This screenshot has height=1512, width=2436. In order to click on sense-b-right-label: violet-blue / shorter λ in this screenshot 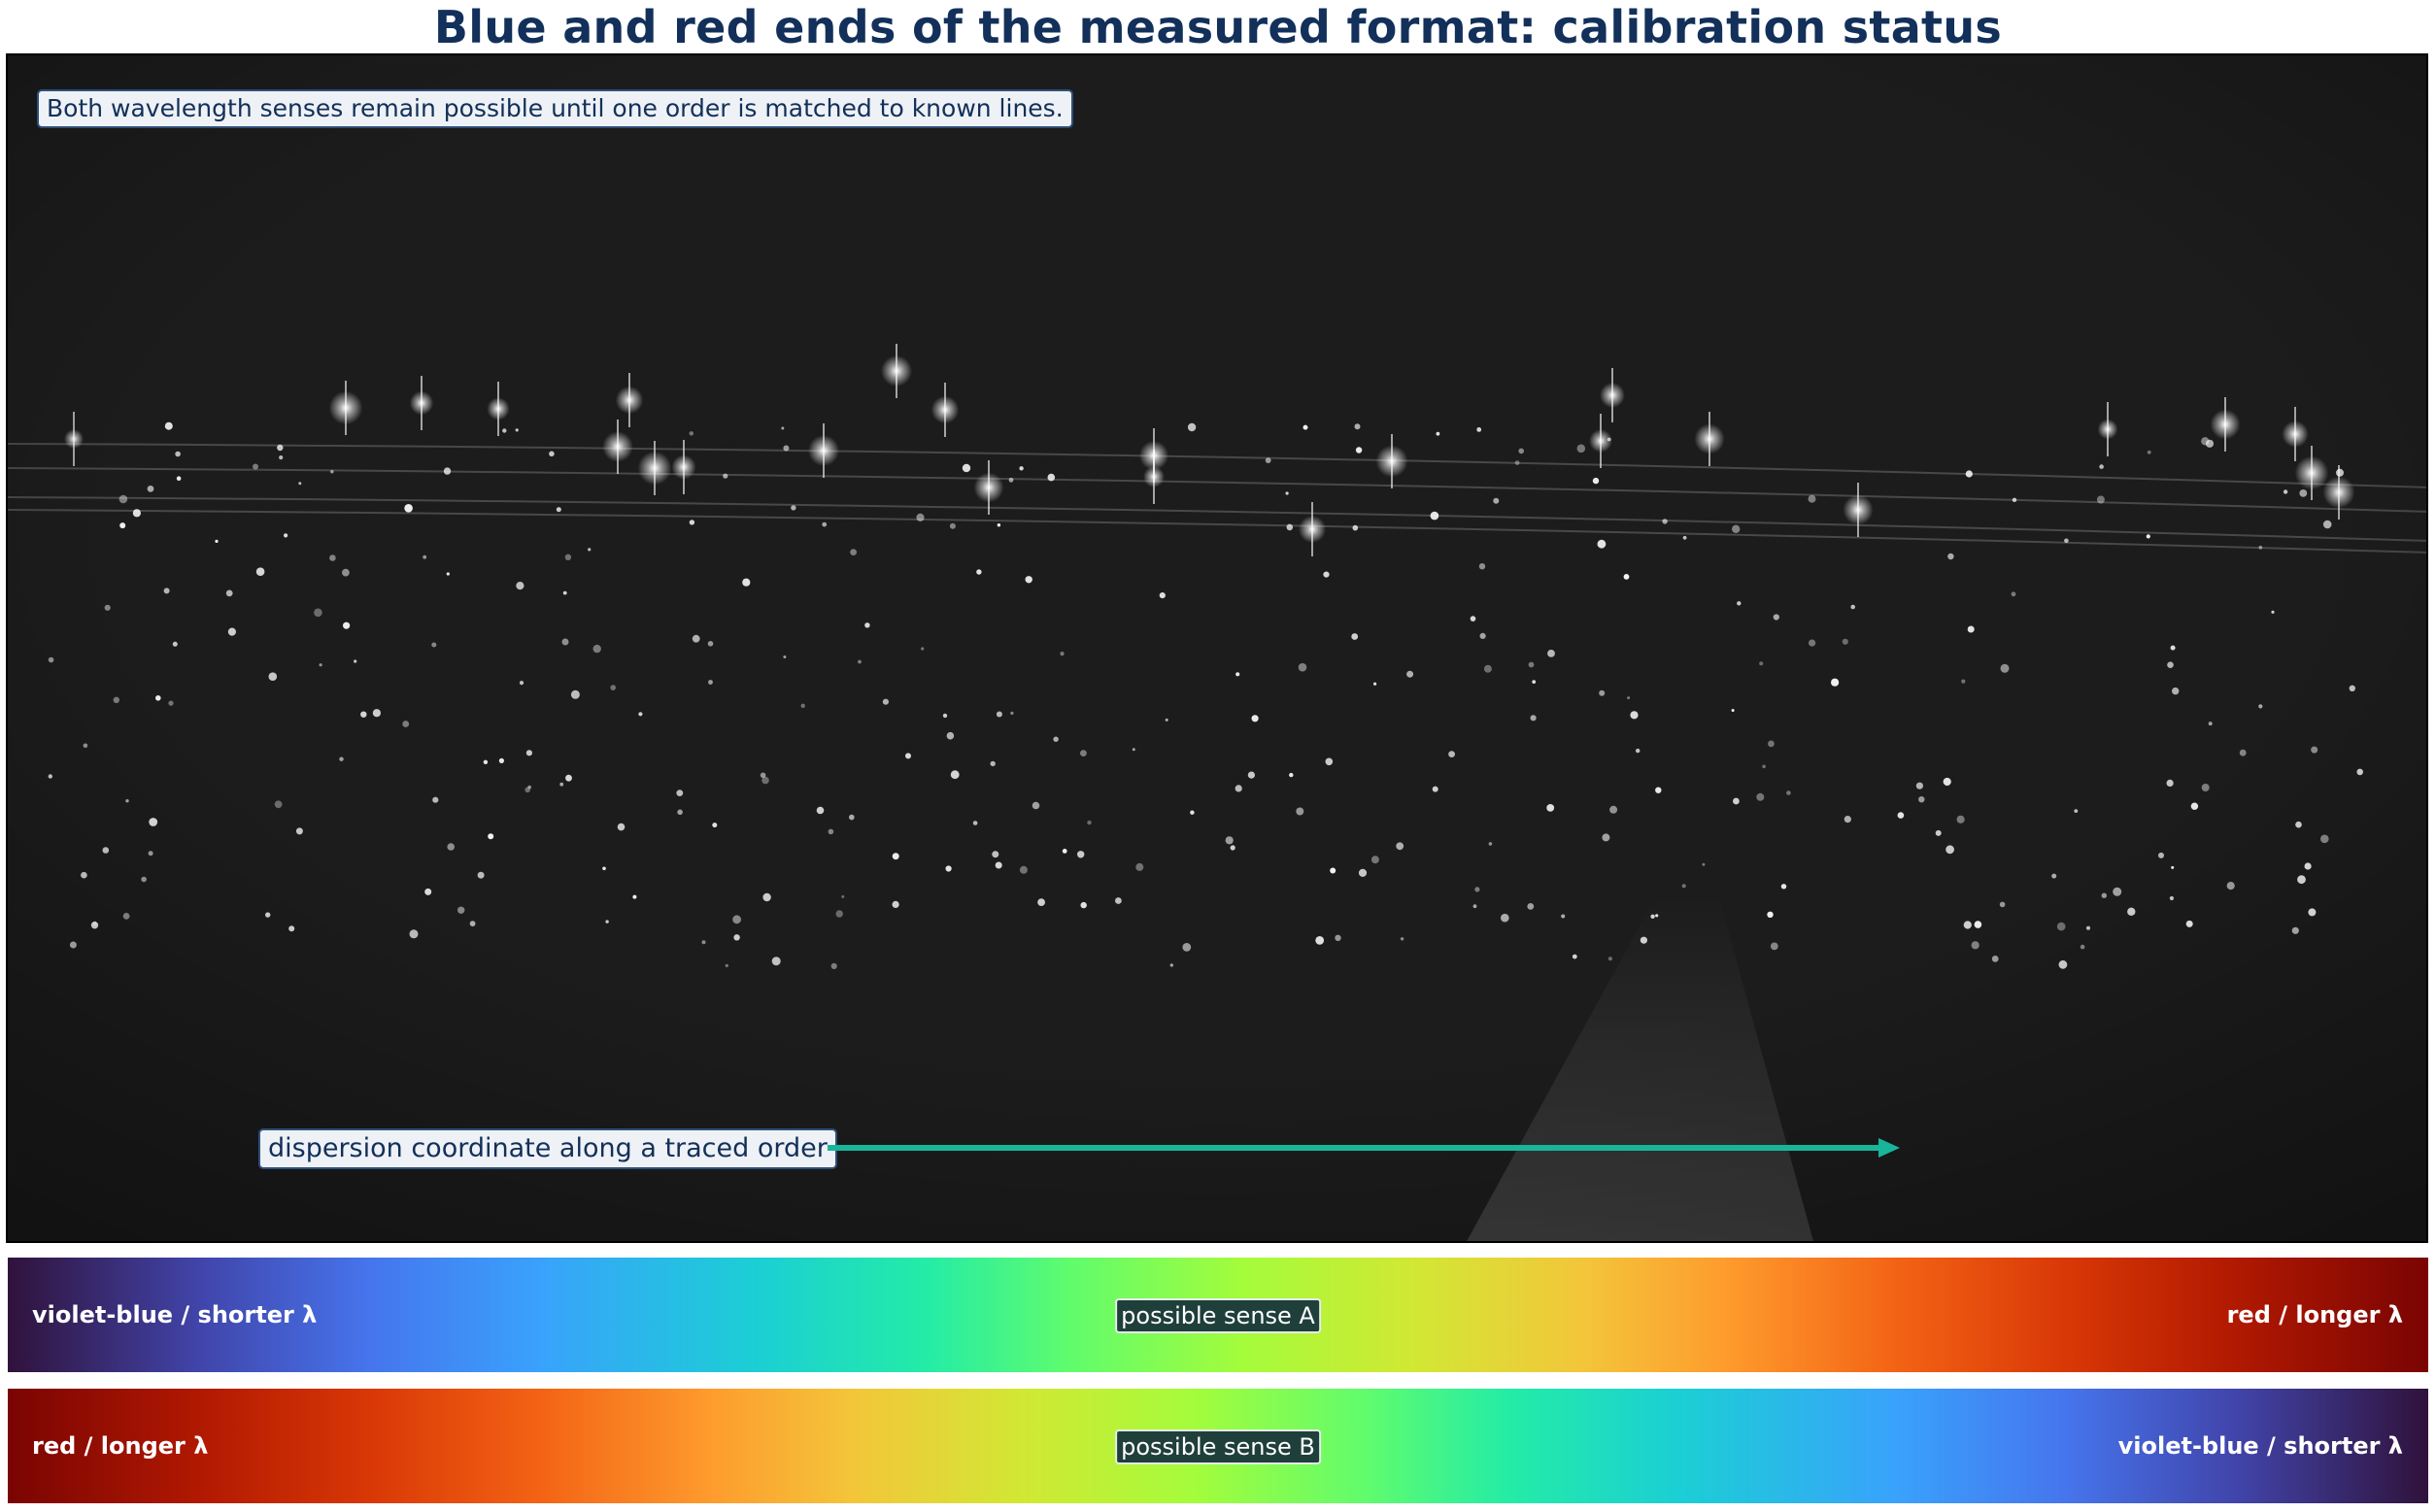, I will do `click(2260, 1446)`.